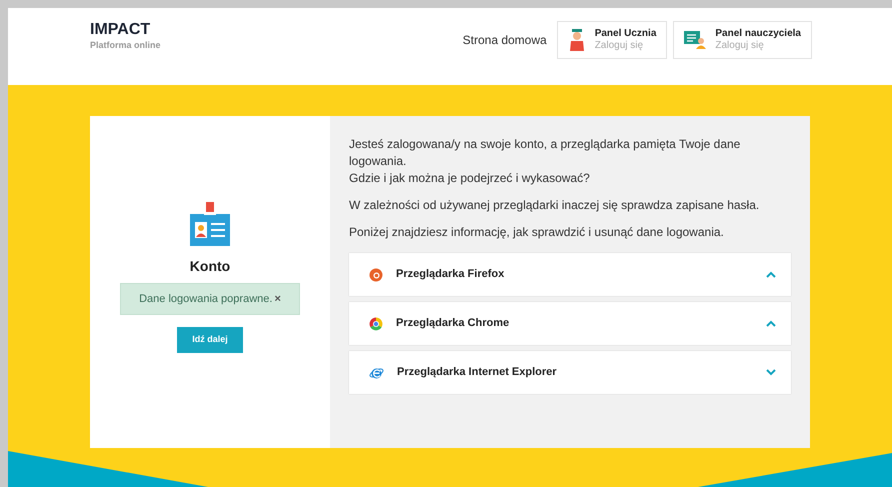 Image resolution: width=892 pixels, height=487 pixels. Describe the element at coordinates (554, 205) in the screenshot. I see `info-paragraph: W zależności od używanej przeglądarki inaczej się sprawdza zapisane hasła.` at that location.